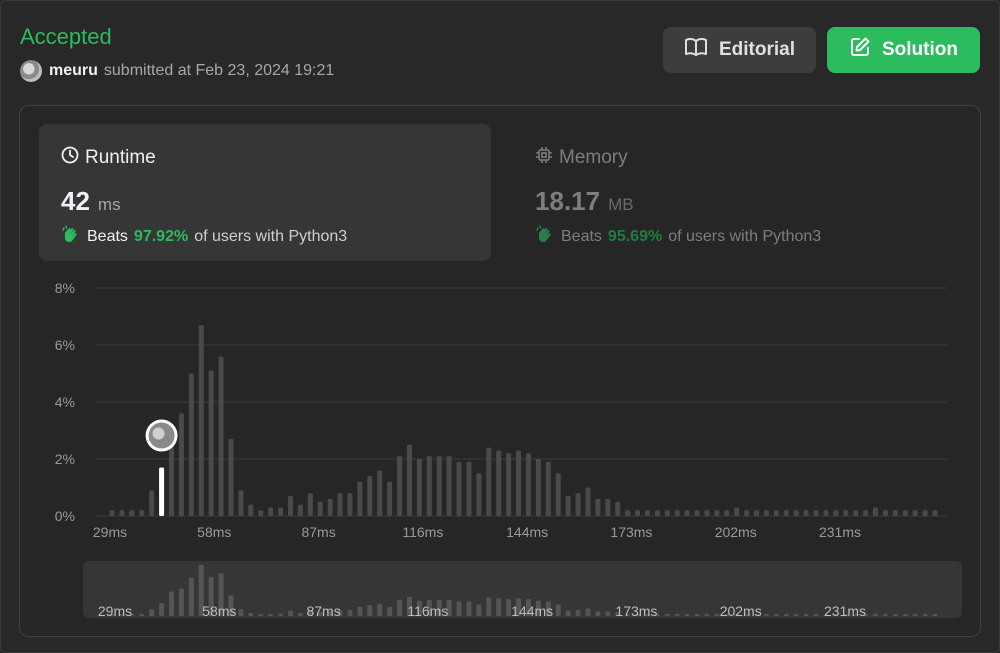 This screenshot has height=653, width=1000. Describe the element at coordinates (845, 611) in the screenshot. I see `mini-x-tick-label: 231ms` at that location.